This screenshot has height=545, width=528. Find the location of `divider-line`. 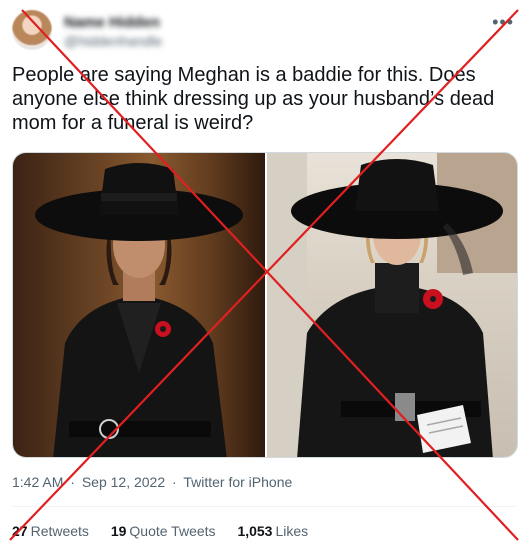

divider-line is located at coordinates (264, 506).